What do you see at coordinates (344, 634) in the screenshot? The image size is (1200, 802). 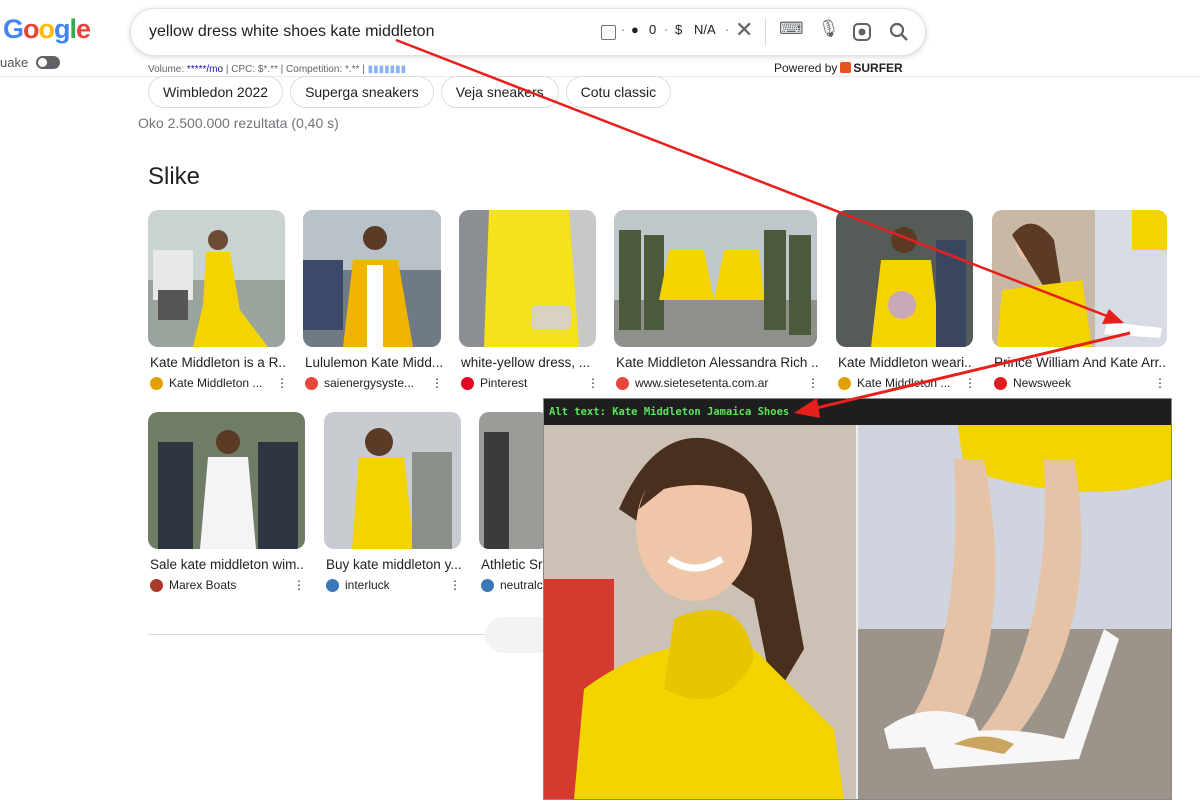 I see `section-divider` at bounding box center [344, 634].